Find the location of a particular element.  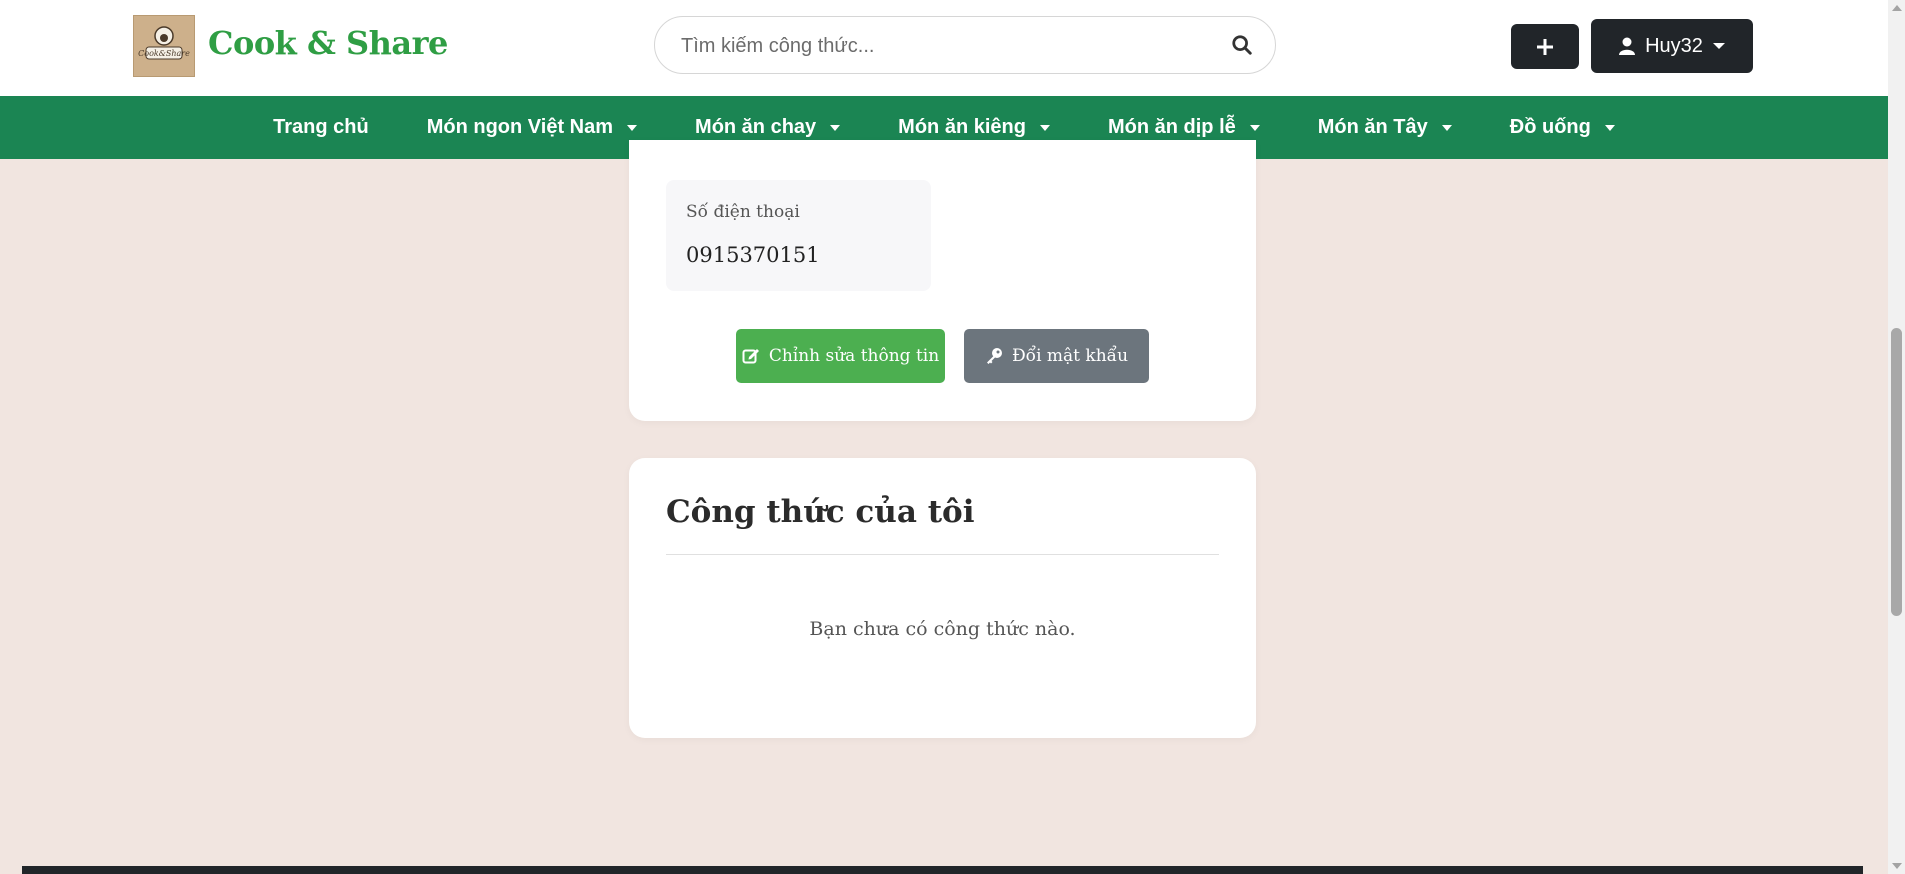

nav-item-vegetarian: Món ăn chay is located at coordinates (768, 127).